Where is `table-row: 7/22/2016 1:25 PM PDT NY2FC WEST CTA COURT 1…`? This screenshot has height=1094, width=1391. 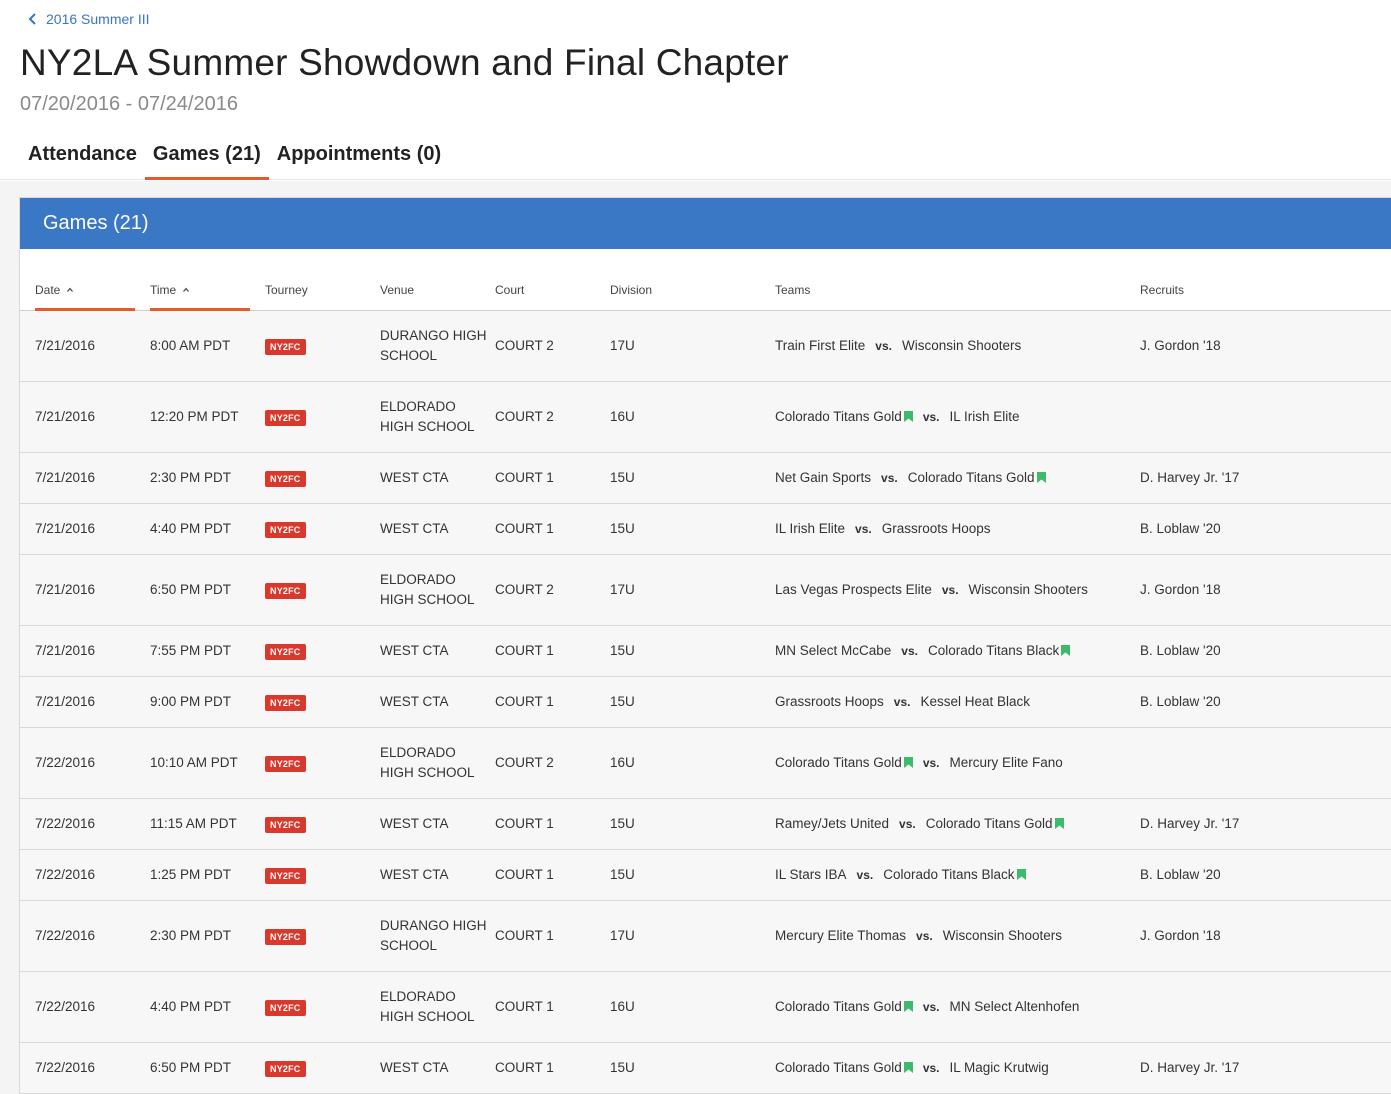 table-row: 7/22/2016 1:25 PM PDT NY2FC WEST CTA COURT 1… is located at coordinates (705, 875).